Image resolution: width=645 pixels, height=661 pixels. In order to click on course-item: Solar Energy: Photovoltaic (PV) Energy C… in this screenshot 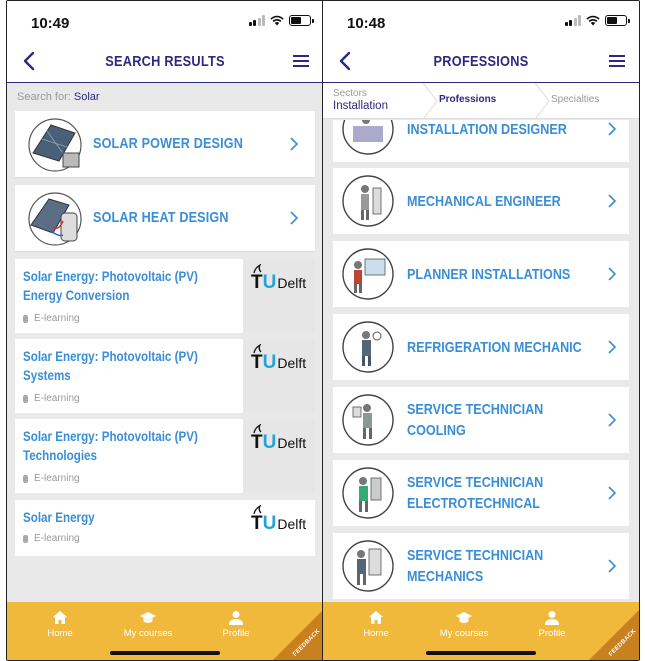, I will do `click(165, 296)`.